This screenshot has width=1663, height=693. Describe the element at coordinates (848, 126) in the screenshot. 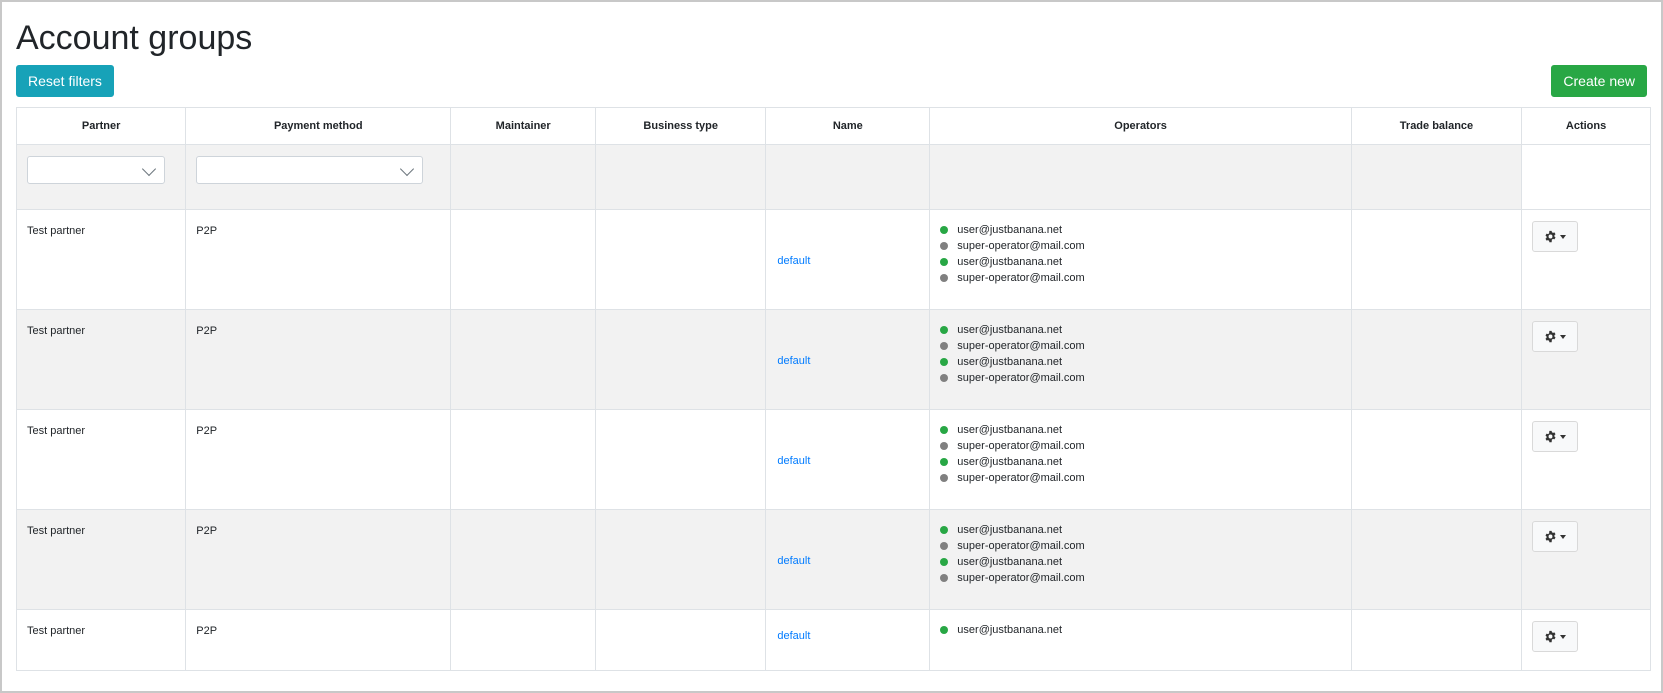

I see `header-name: Name` at that location.